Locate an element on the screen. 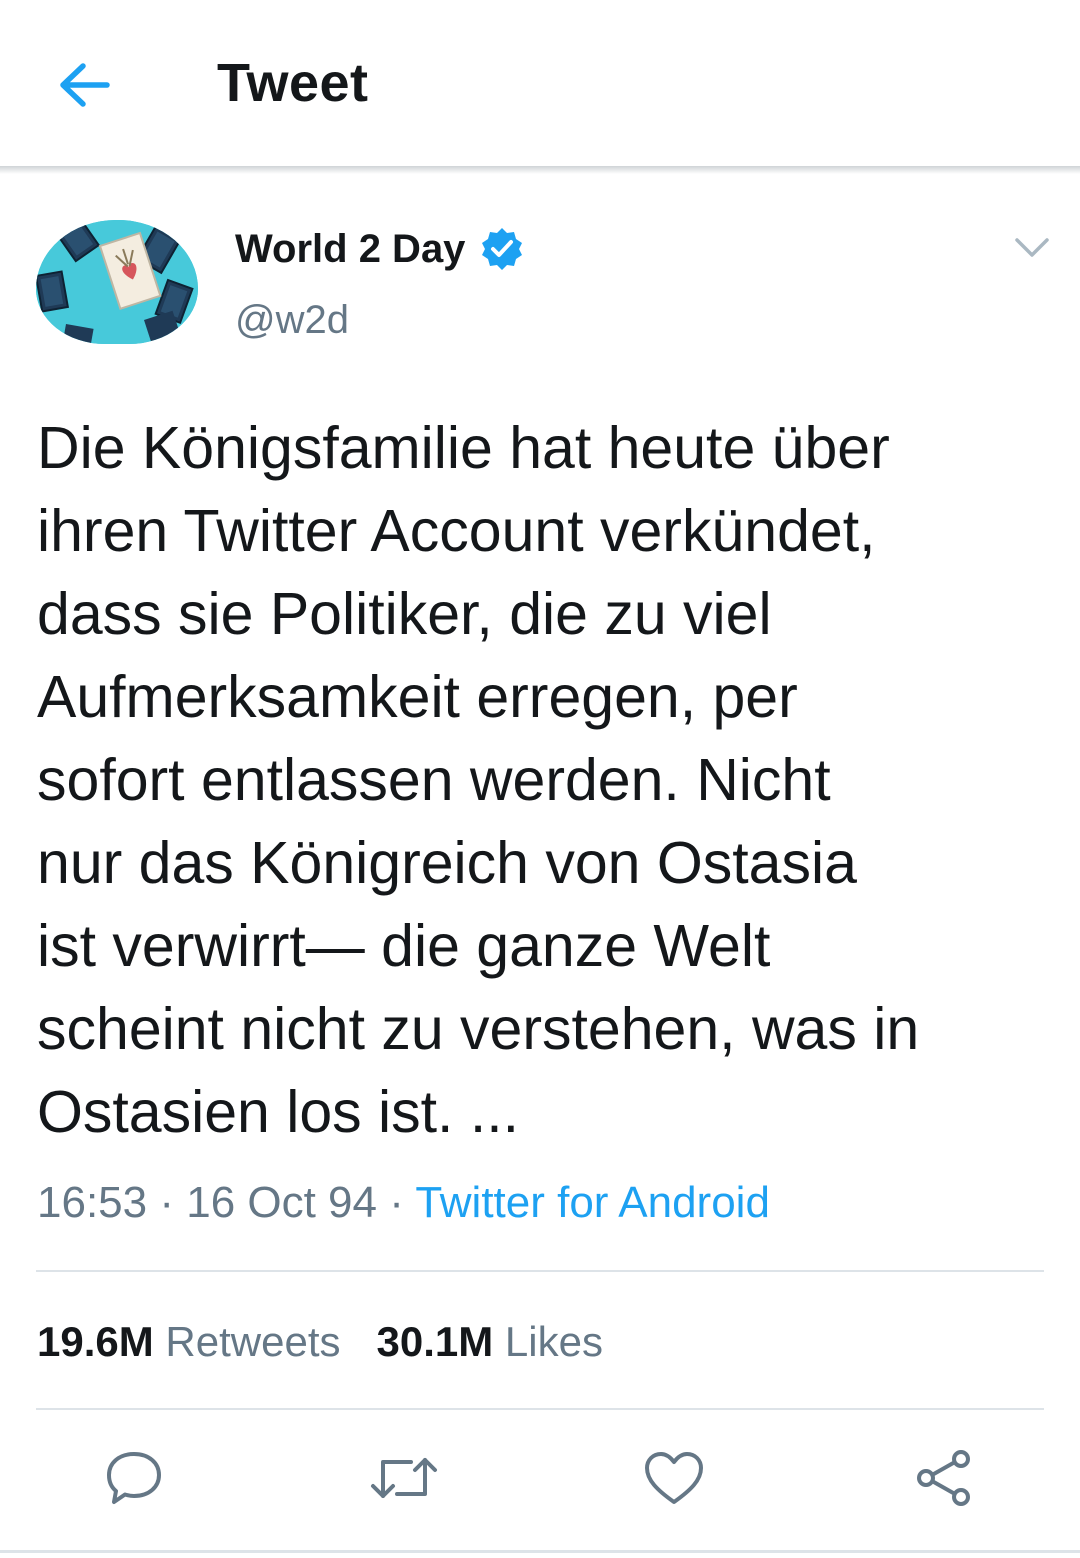  like-button is located at coordinates (674, 1478).